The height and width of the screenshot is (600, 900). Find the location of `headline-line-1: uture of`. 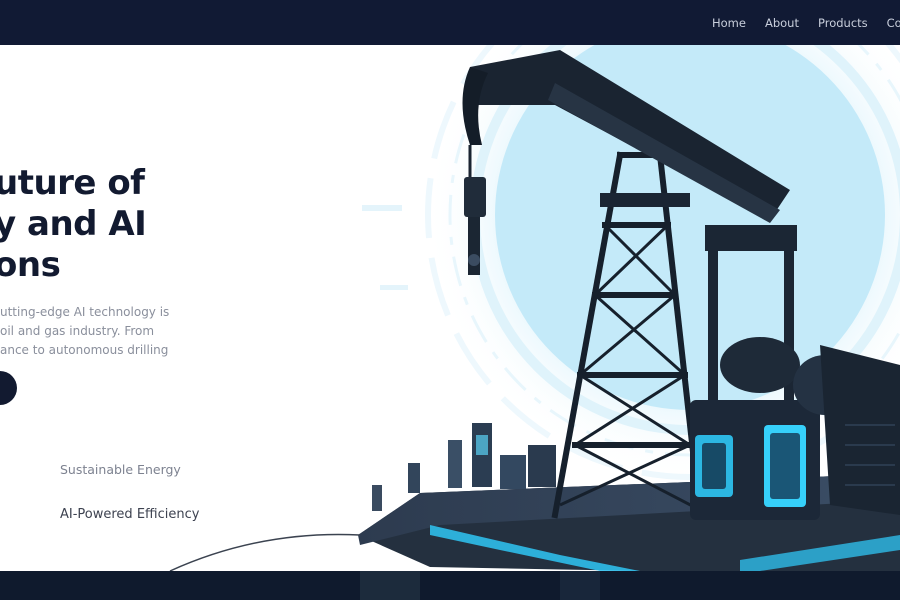

headline-line-1: uture of is located at coordinates (72, 183).